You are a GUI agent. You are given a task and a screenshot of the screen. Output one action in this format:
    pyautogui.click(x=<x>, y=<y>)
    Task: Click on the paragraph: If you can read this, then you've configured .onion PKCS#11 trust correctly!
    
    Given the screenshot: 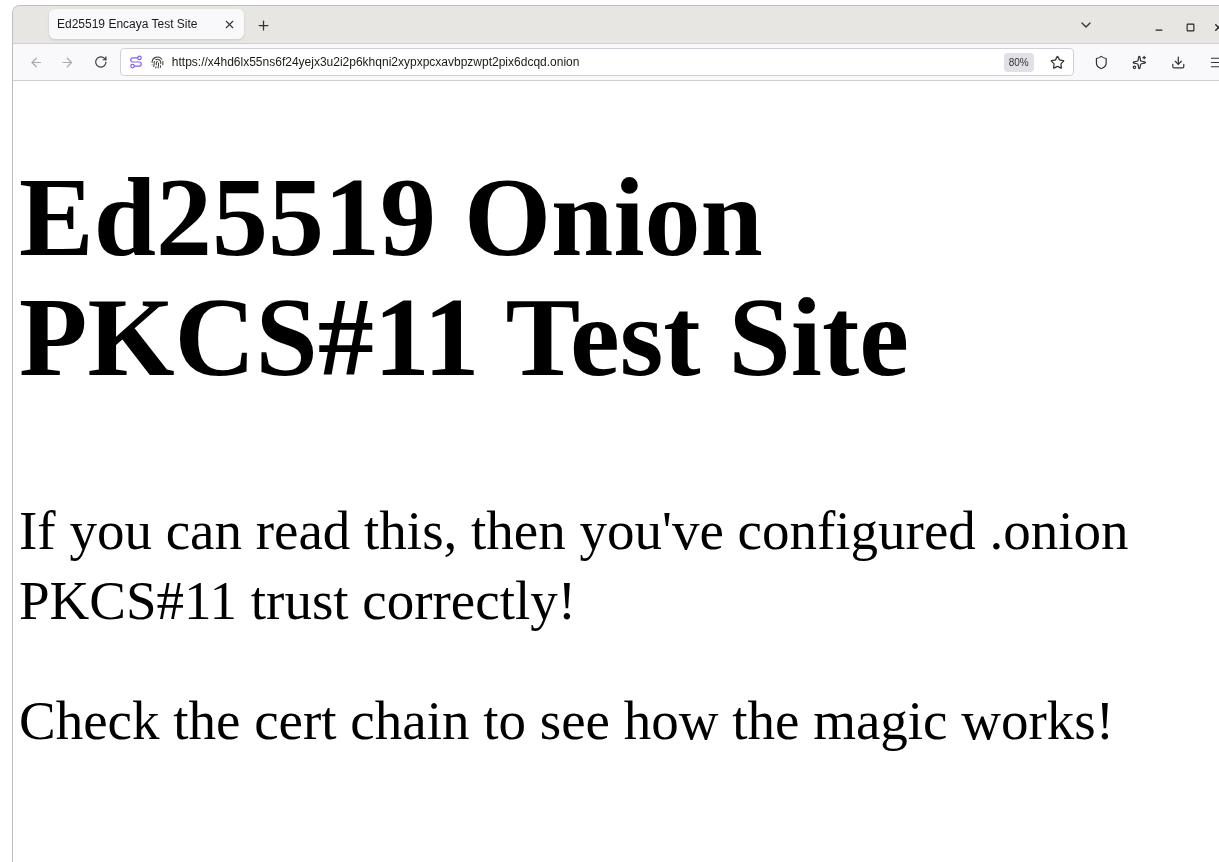 What is the action you would take?
    pyautogui.click(x=574, y=566)
    